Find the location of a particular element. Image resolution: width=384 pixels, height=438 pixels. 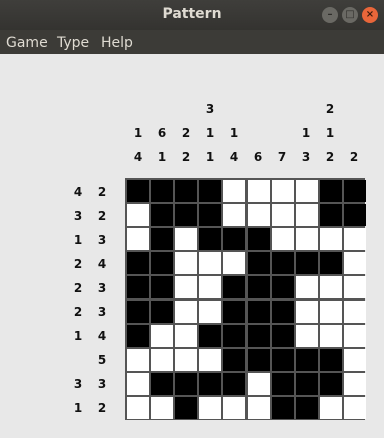

menu-game: Game is located at coordinates (27, 43).